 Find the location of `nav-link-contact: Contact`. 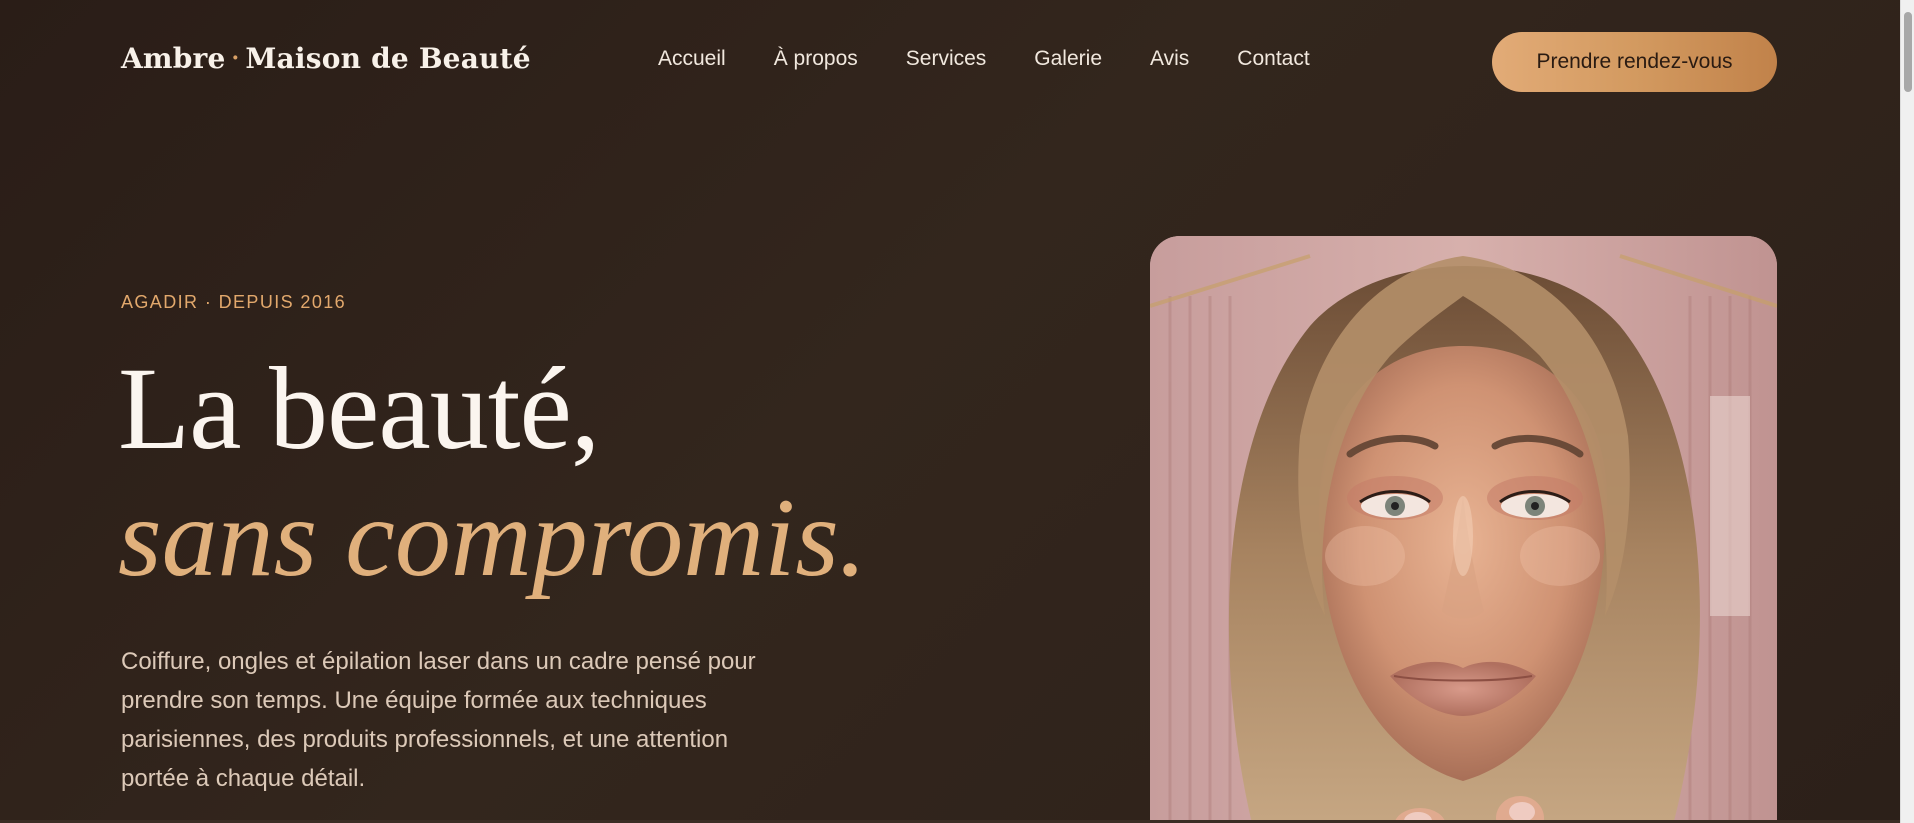

nav-link-contact: Contact is located at coordinates (1273, 59).